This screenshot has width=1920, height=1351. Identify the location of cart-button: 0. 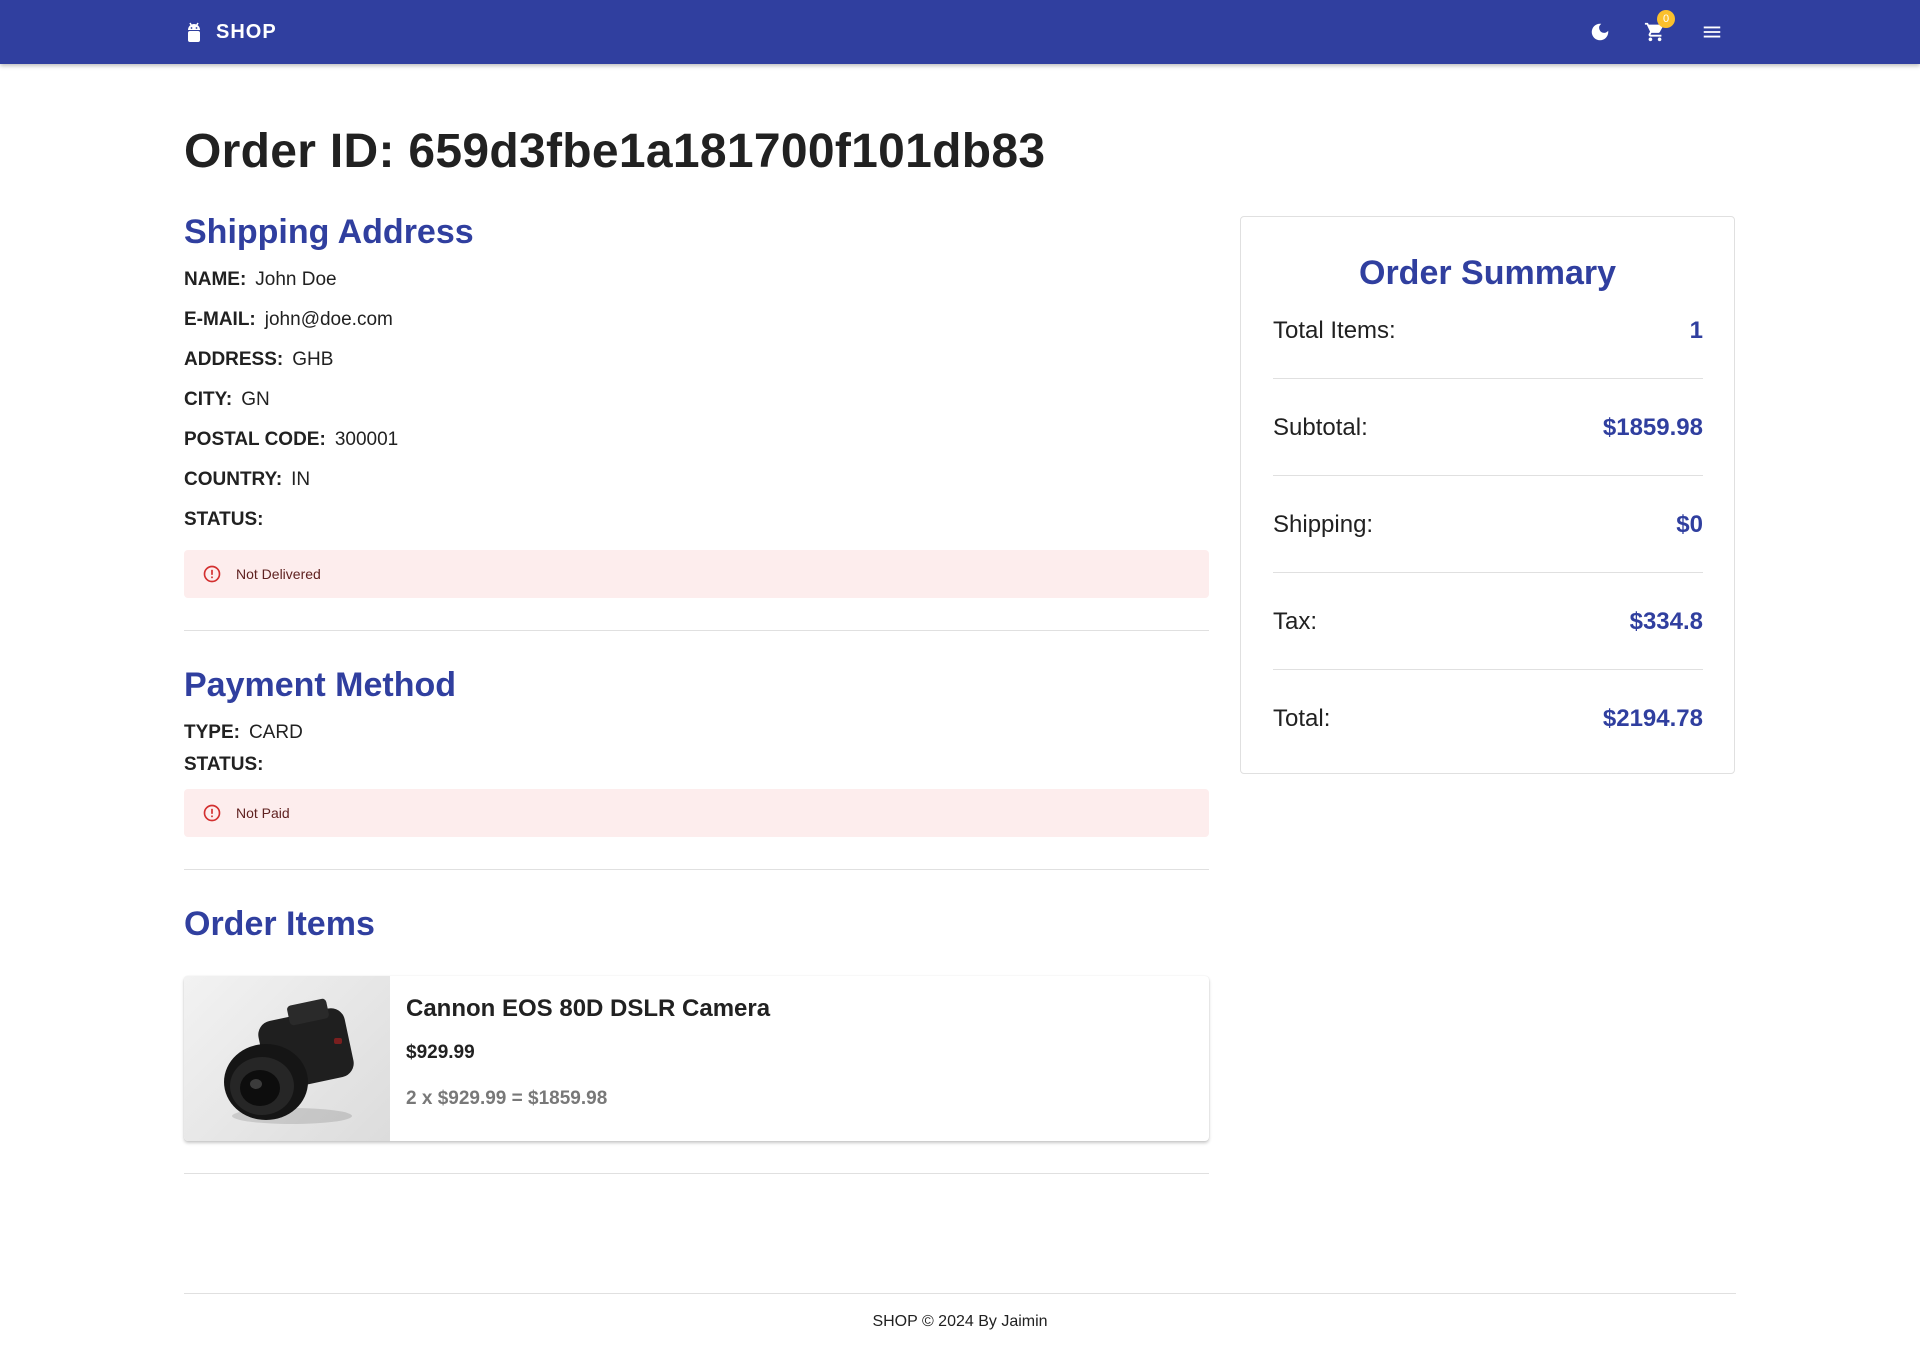
(1657, 29).